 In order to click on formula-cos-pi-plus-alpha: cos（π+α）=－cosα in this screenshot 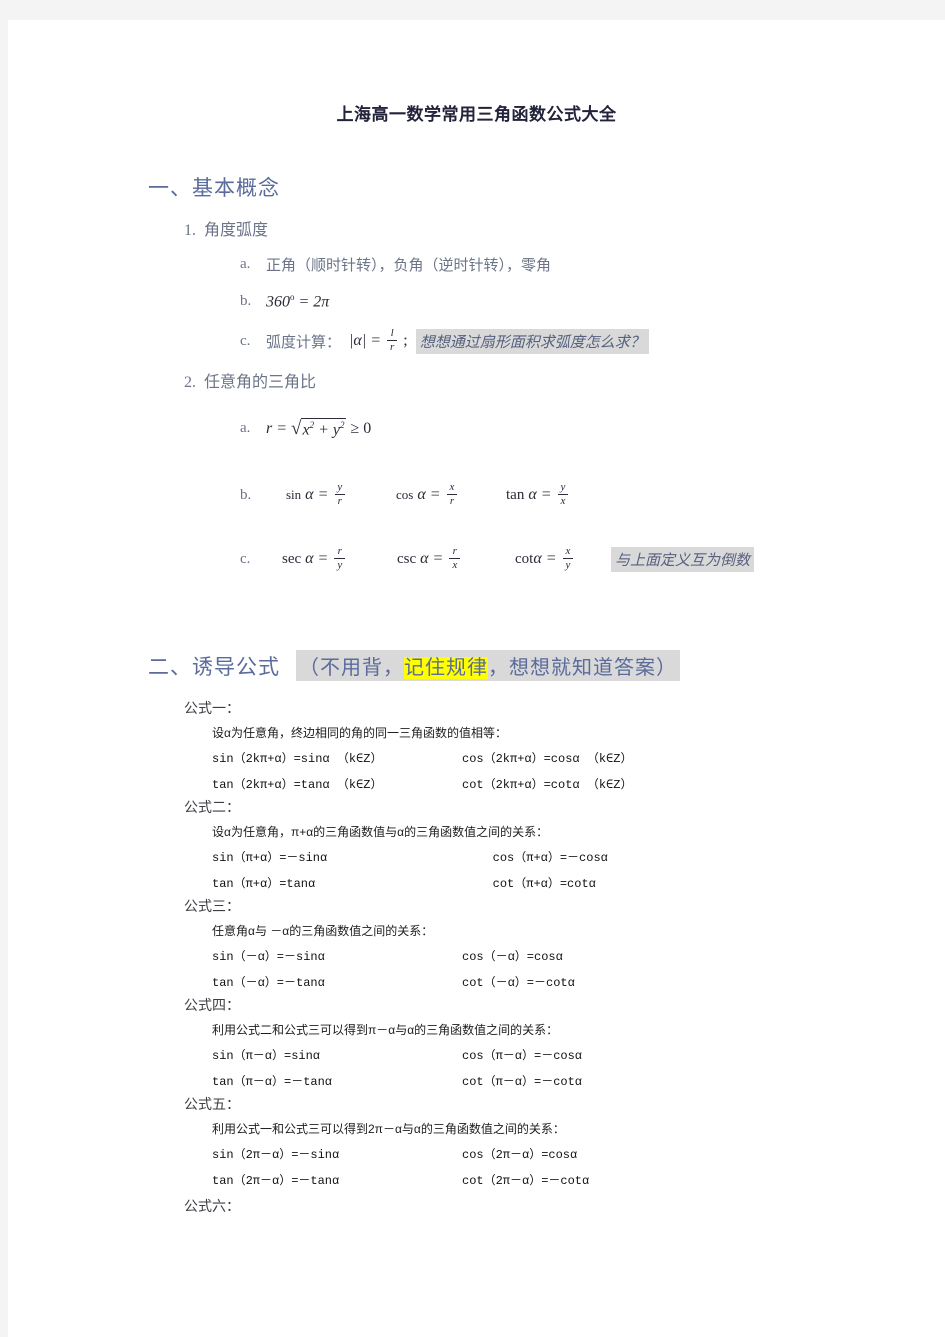, I will do `click(550, 858)`.